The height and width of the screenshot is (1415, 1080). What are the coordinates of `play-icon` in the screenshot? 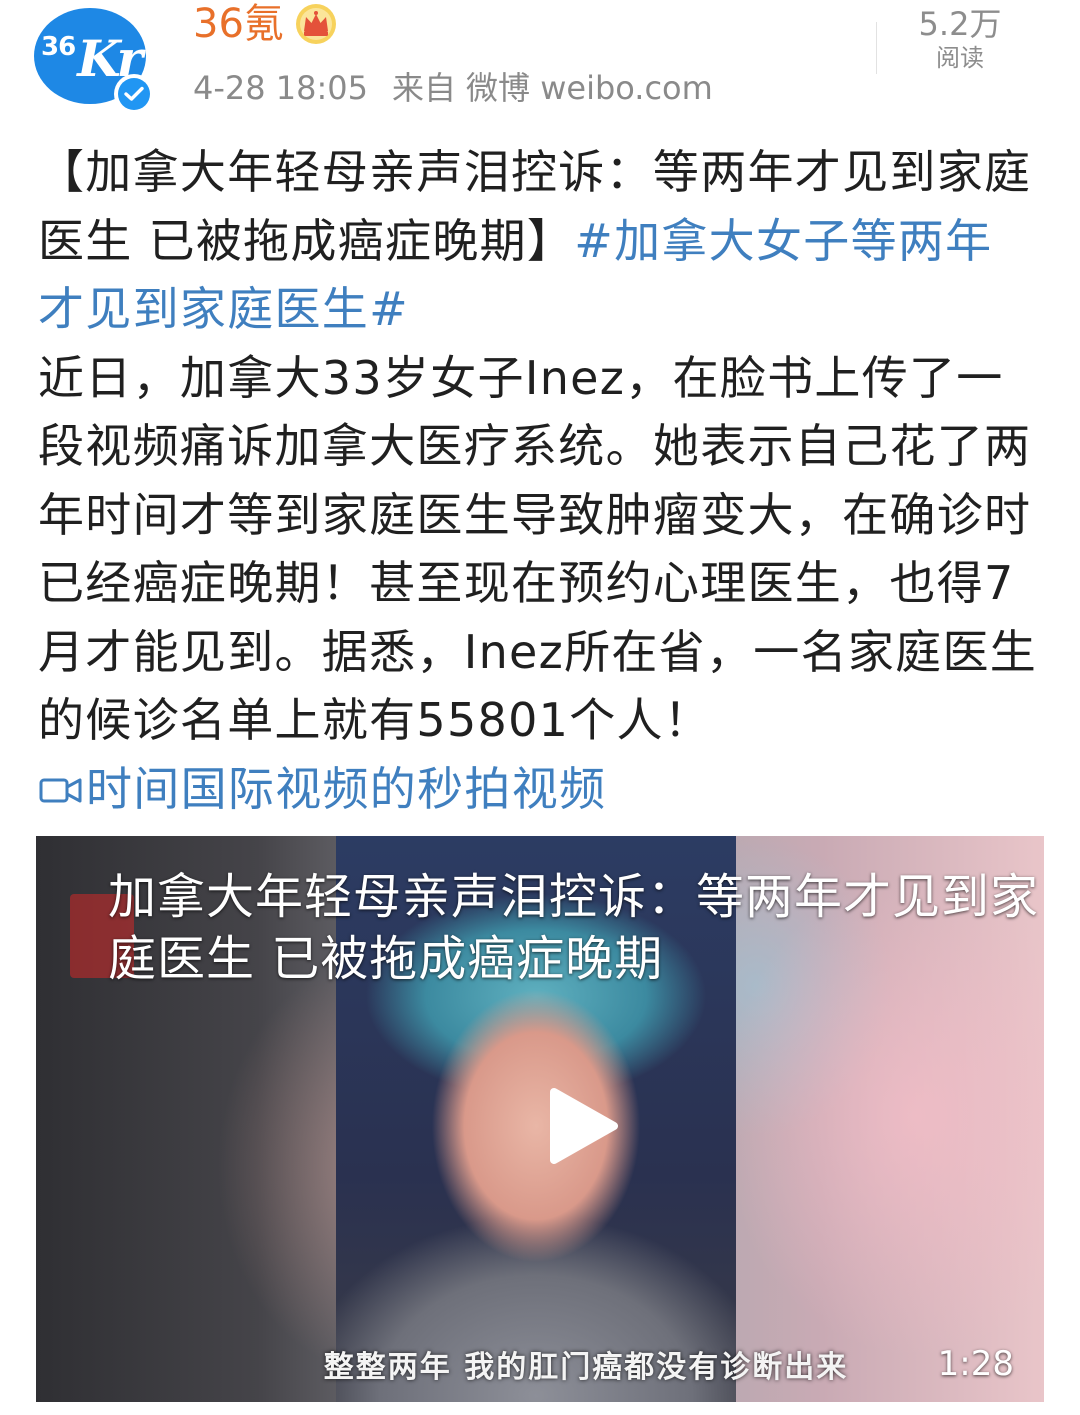 It's located at (580, 1126).